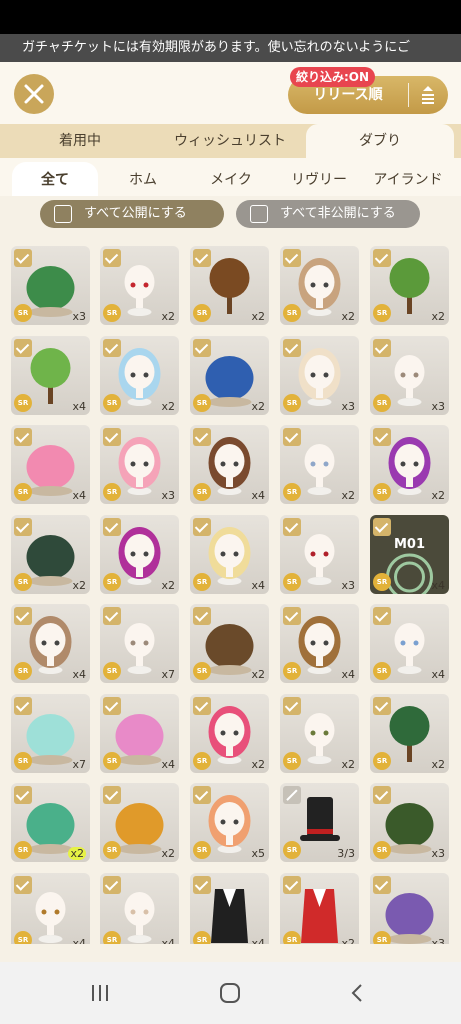  I want to click on item-card: SR x5, so click(229, 822).